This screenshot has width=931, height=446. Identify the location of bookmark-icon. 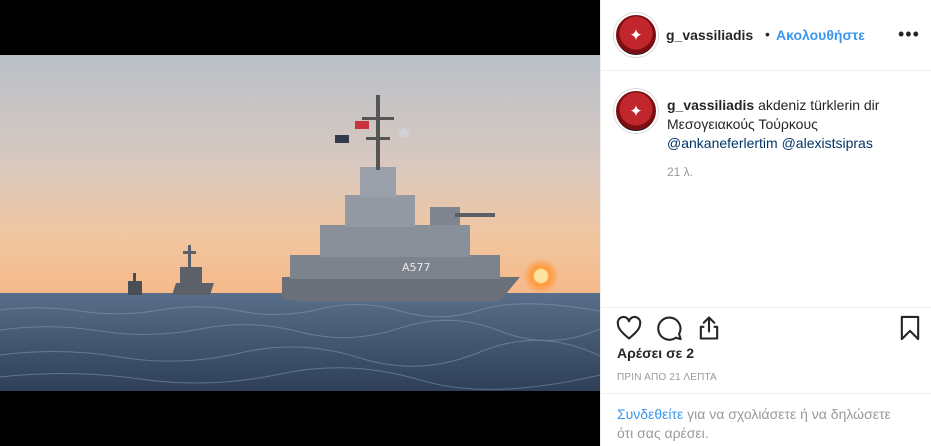
(910, 328).